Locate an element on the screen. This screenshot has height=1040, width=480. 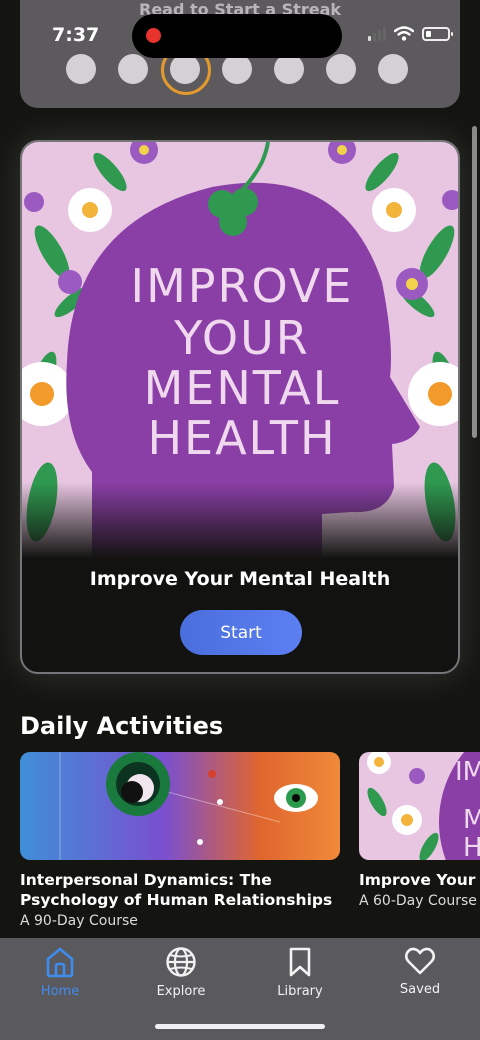
tab-home: Home is located at coordinates (60, 972).